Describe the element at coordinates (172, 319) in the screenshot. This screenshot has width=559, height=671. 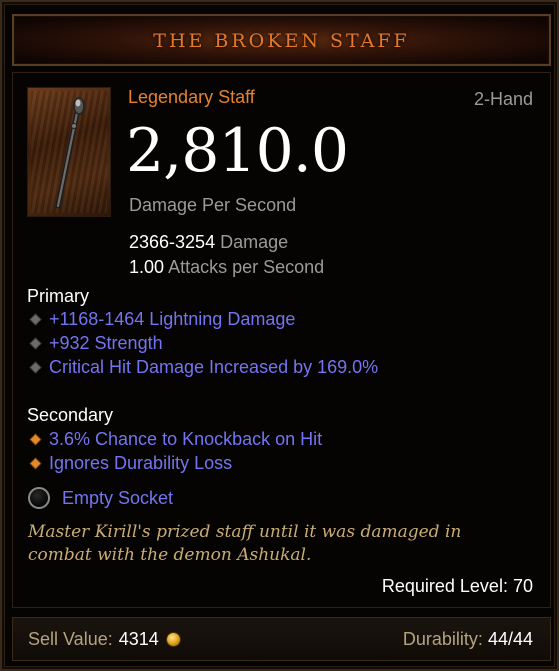
I see `affix-text: +1168-1464 Lightning Damage` at that location.